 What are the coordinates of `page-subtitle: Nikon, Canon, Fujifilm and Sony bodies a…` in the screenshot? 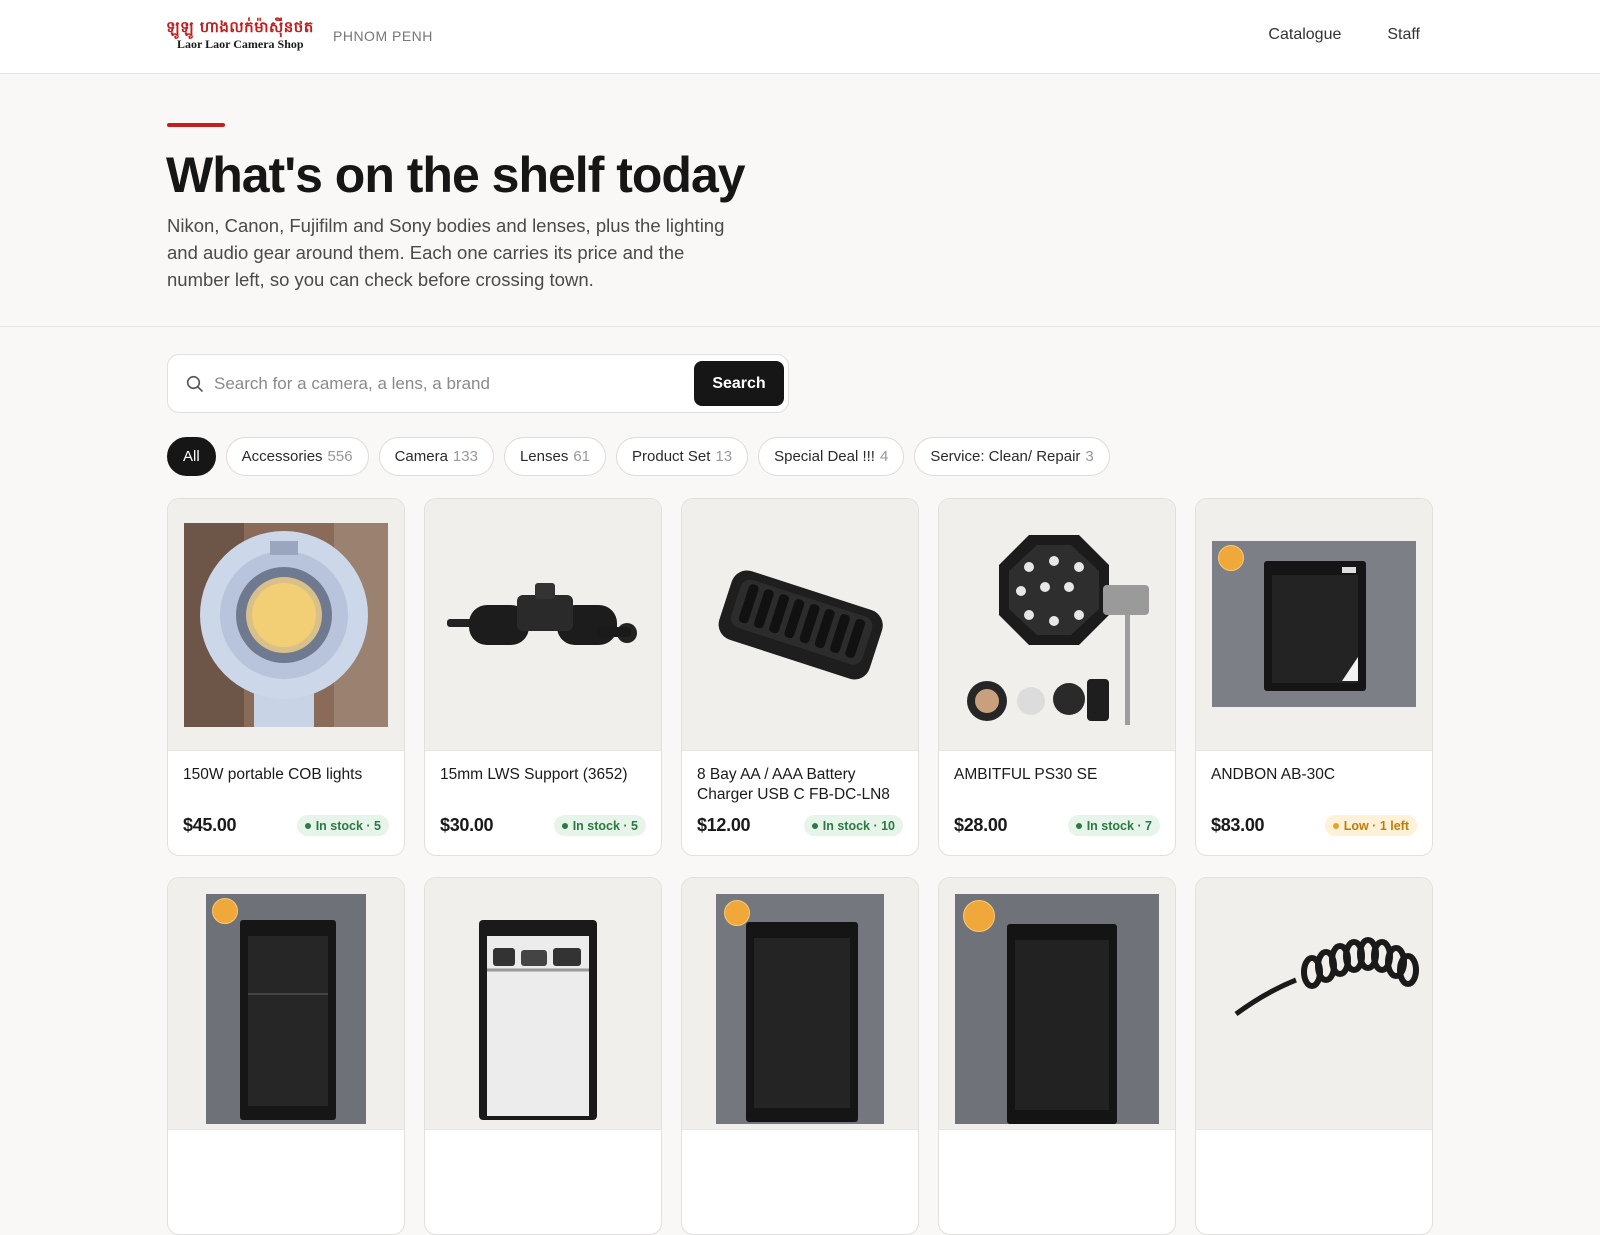 It's located at (446, 252).